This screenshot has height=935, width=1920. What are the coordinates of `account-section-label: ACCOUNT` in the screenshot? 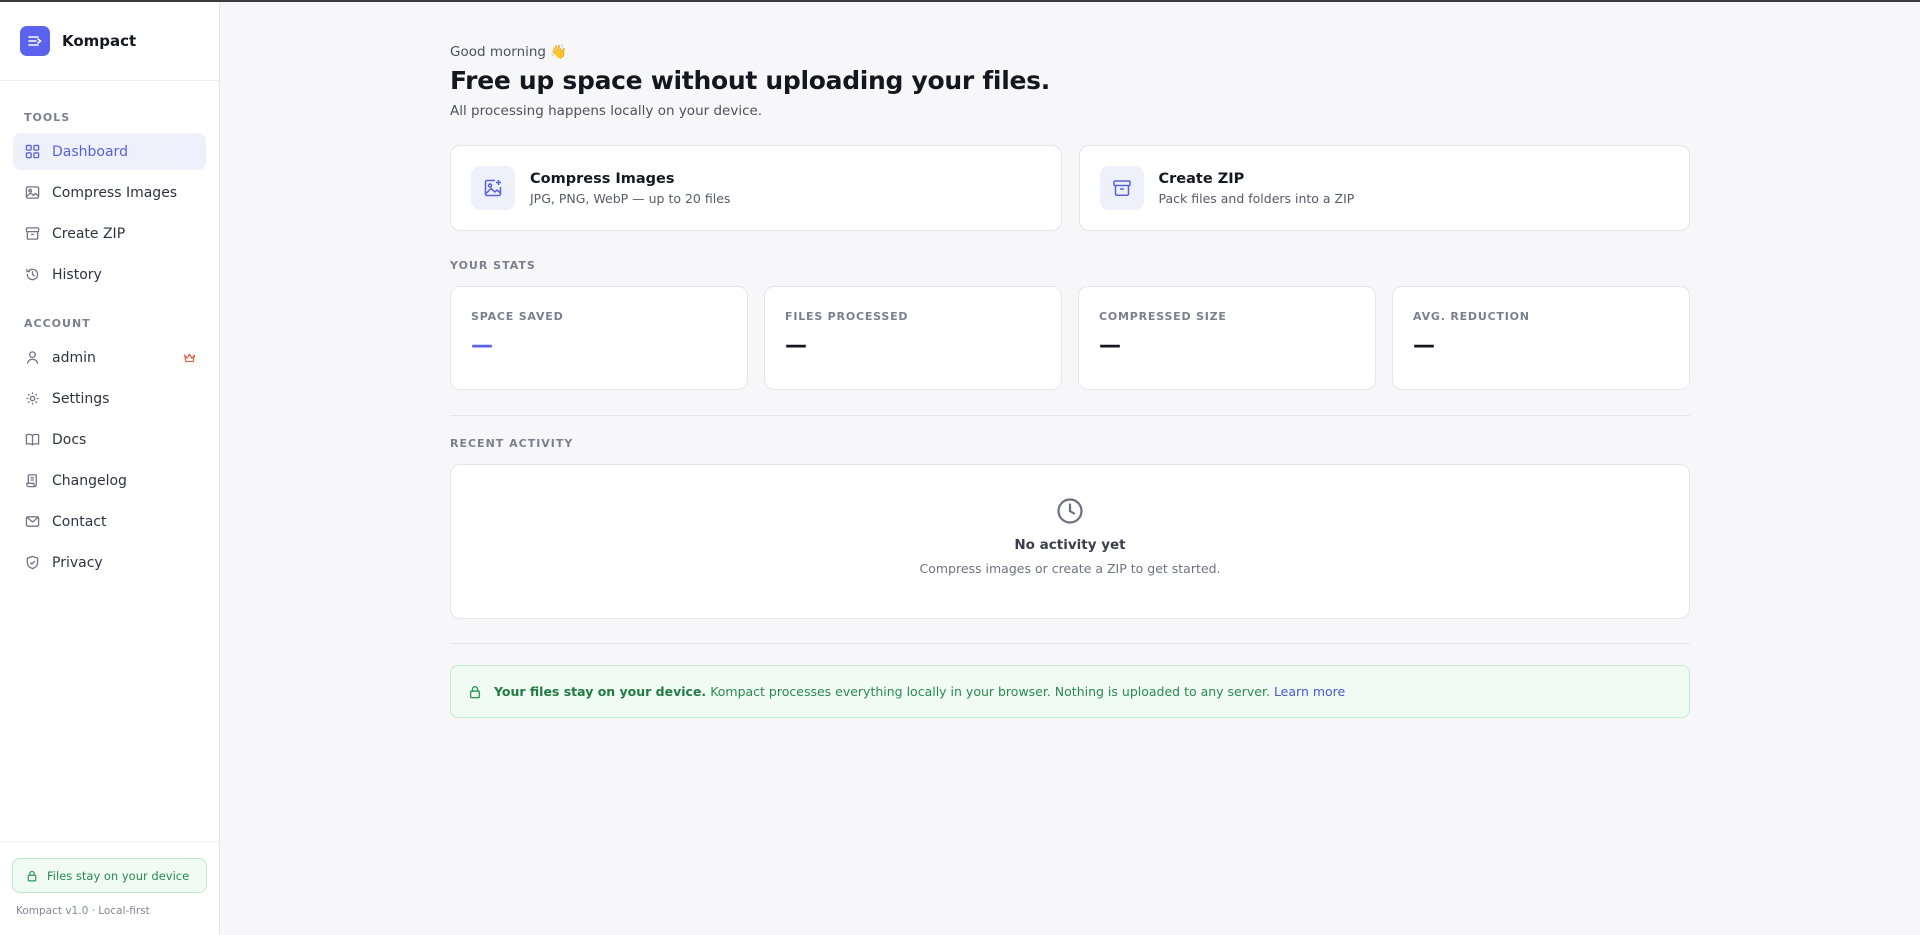 It's located at (57, 323).